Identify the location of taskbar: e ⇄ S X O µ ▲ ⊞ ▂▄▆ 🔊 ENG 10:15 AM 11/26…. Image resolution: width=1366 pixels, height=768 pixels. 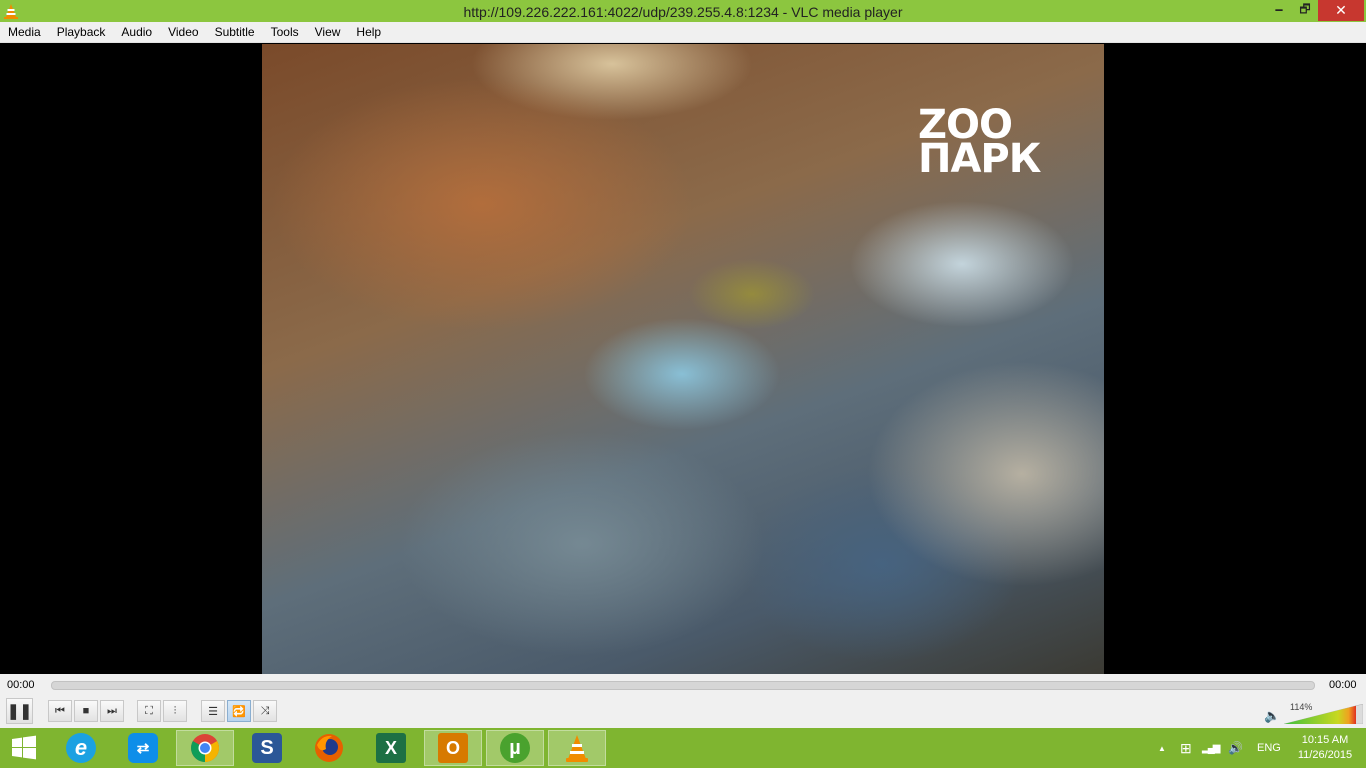
(683, 748).